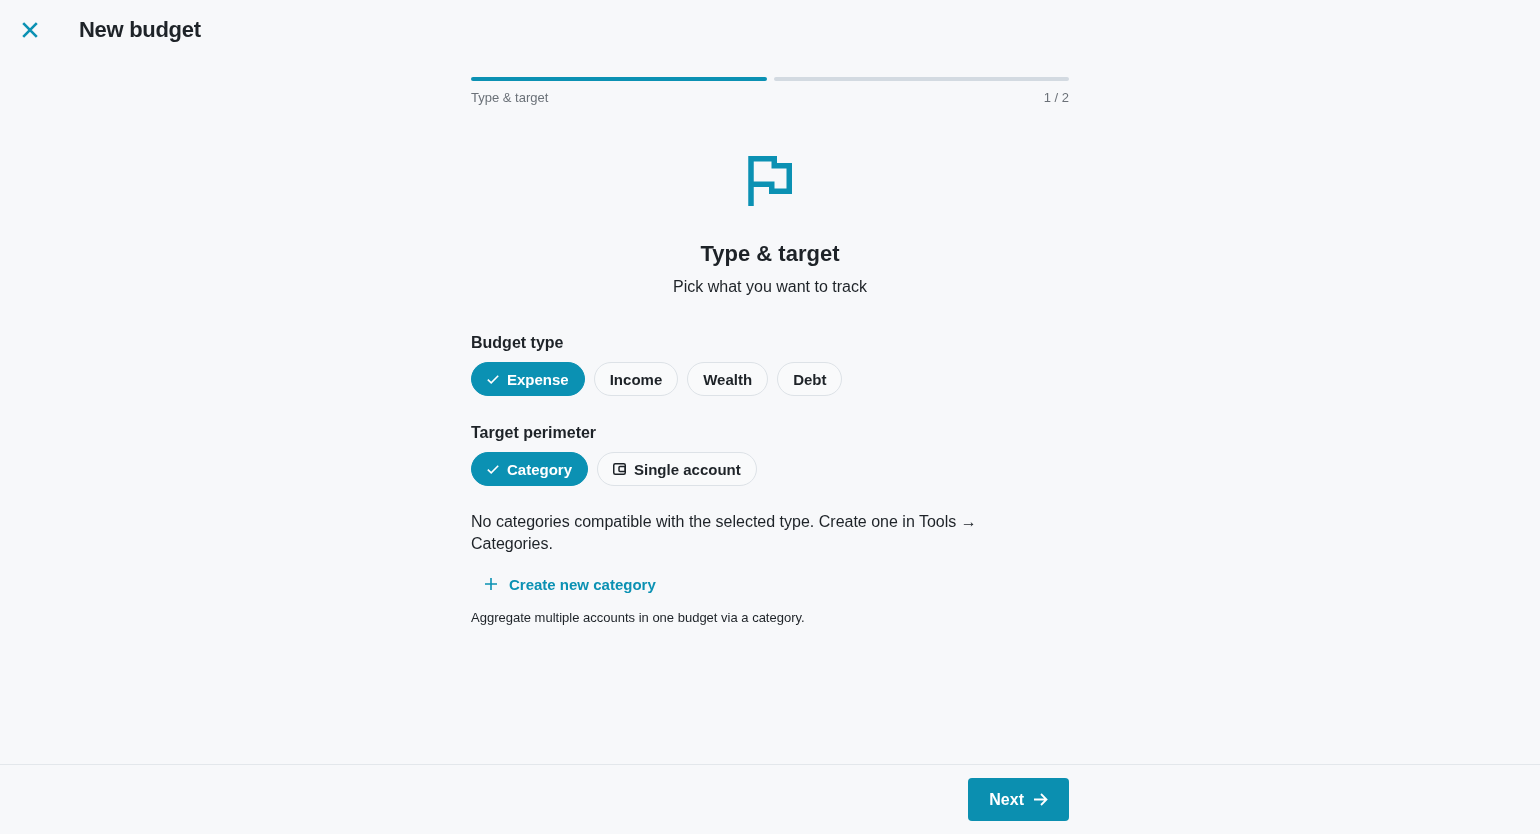 The height and width of the screenshot is (834, 1540). I want to click on field-label: Budget type, so click(518, 343).